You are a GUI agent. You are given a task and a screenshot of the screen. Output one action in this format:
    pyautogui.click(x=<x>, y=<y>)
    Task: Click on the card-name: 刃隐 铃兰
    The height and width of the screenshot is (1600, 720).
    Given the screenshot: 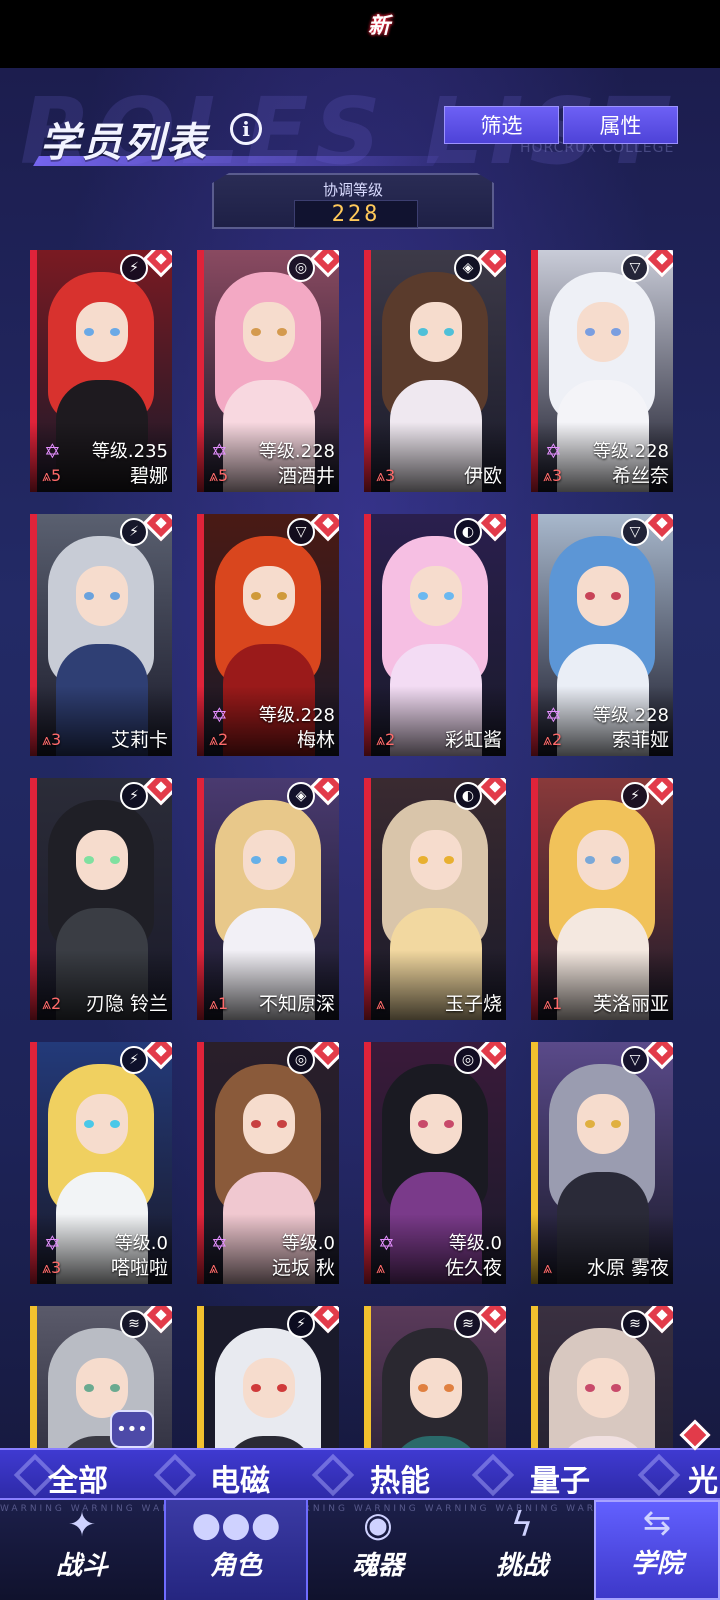 What is the action you would take?
    pyautogui.click(x=126, y=1004)
    